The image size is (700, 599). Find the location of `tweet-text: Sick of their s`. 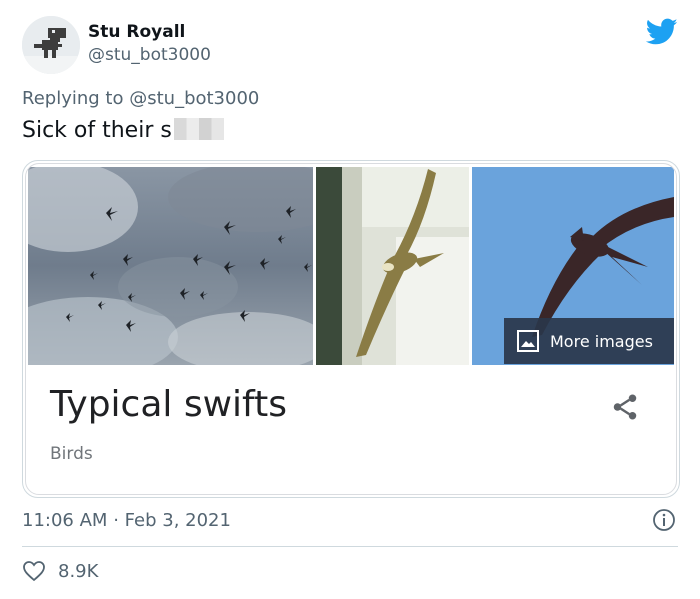

tweet-text: Sick of their s is located at coordinates (123, 130).